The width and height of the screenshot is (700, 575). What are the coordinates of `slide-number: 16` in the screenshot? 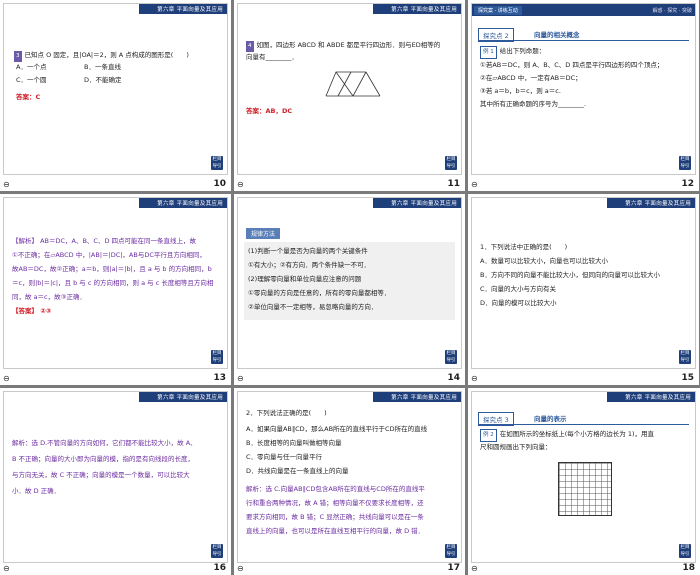 It's located at (219, 568).